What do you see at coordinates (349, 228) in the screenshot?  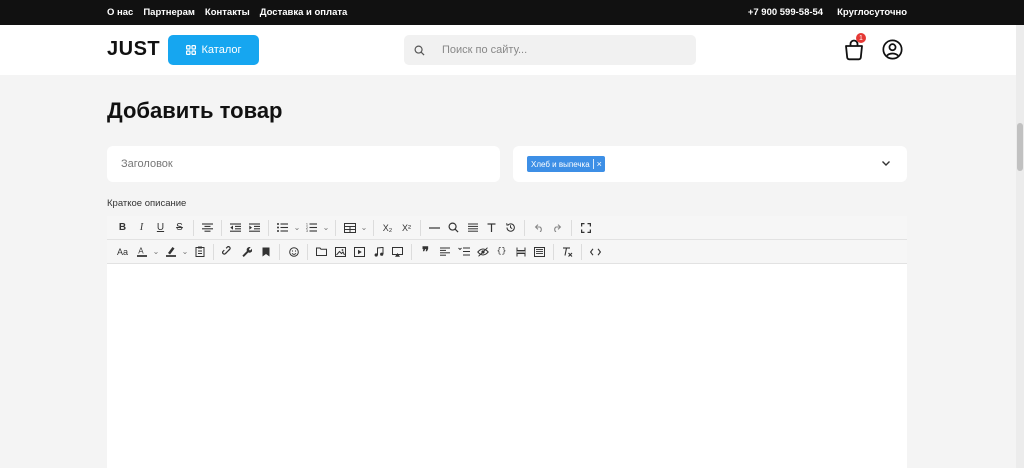 I see `table-icon` at bounding box center [349, 228].